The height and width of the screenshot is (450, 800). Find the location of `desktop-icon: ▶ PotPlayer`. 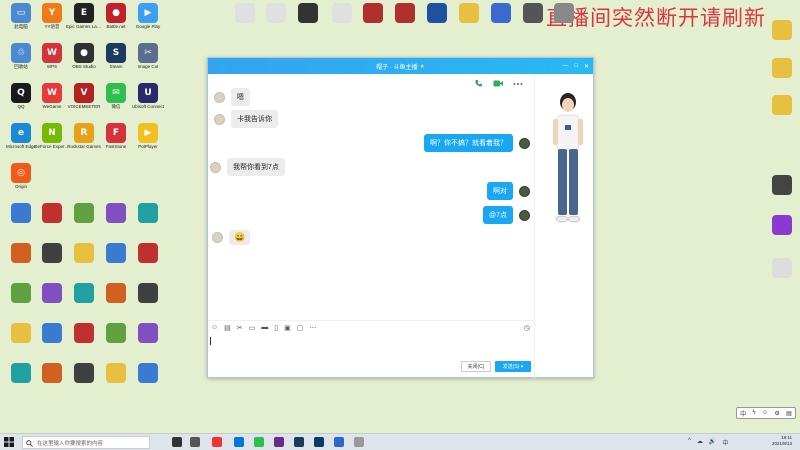

desktop-icon: ▶ PotPlayer is located at coordinates (148, 136).